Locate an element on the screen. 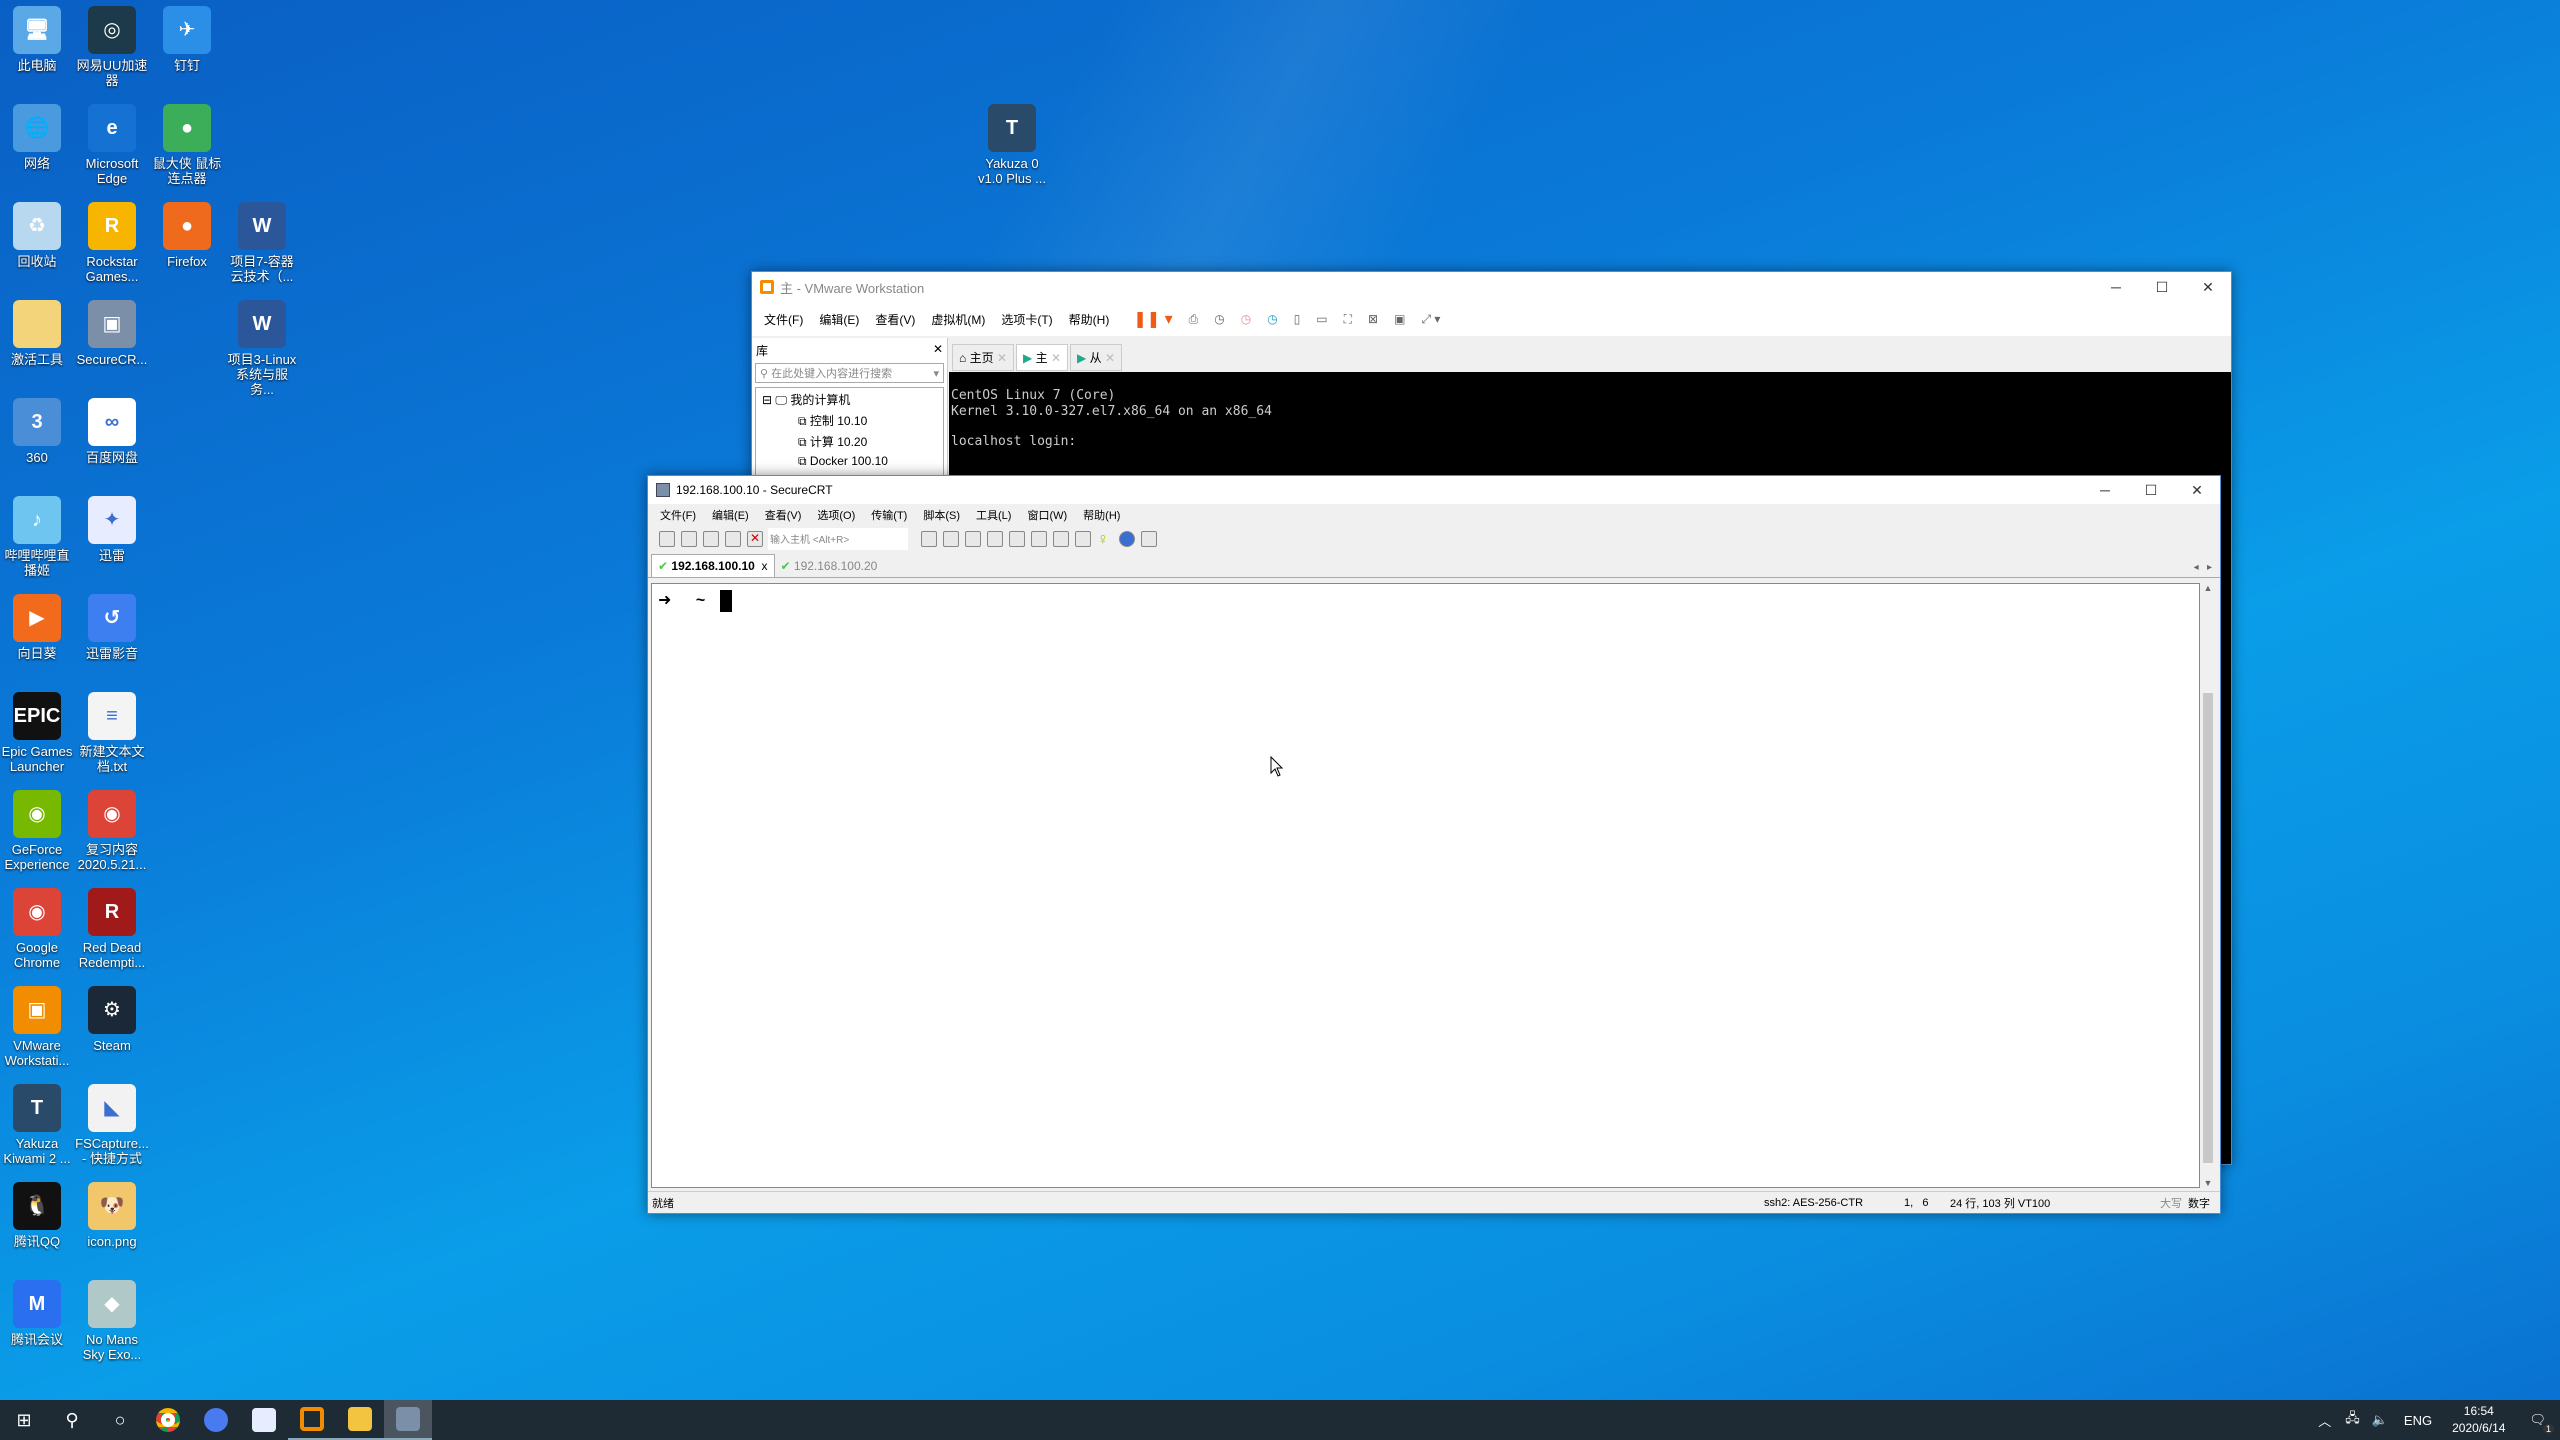 The image size is (2560, 1440). dropdown-icon: ▾ is located at coordinates (936, 373).